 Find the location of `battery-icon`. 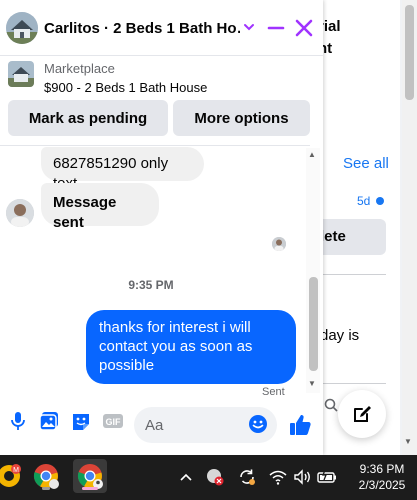

battery-icon is located at coordinates (326, 477).